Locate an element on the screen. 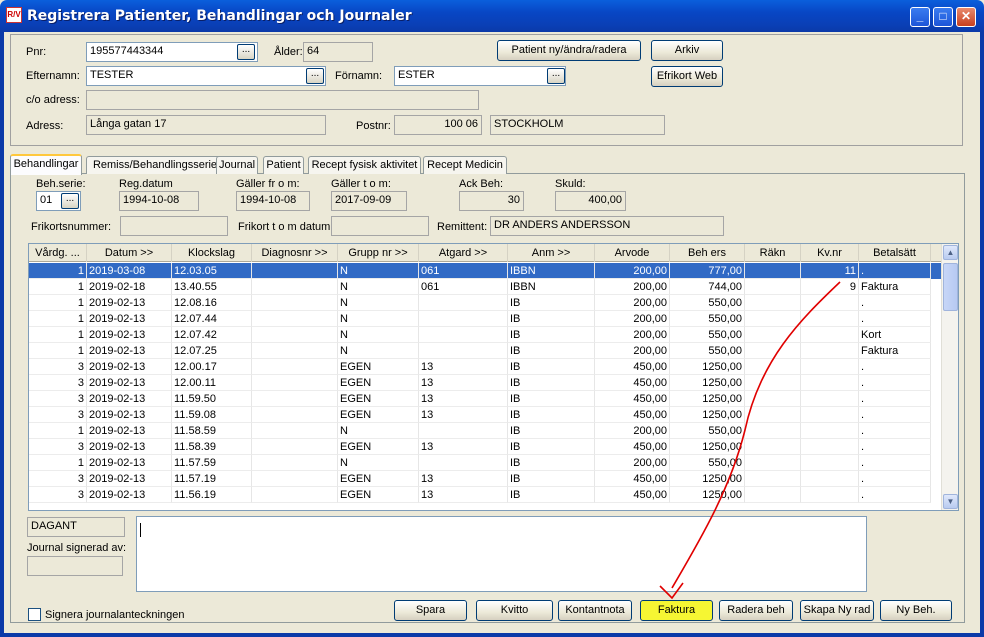  efrikort-web-button: Efrikort Web is located at coordinates (687, 76).